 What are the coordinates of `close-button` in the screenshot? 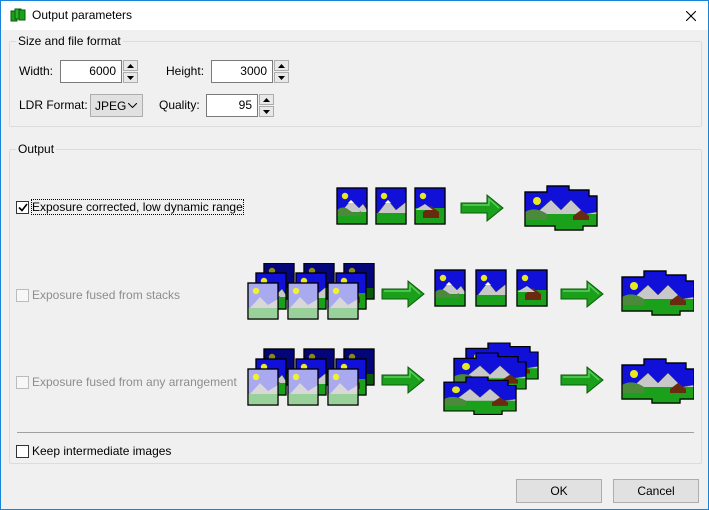 It's located at (691, 15).